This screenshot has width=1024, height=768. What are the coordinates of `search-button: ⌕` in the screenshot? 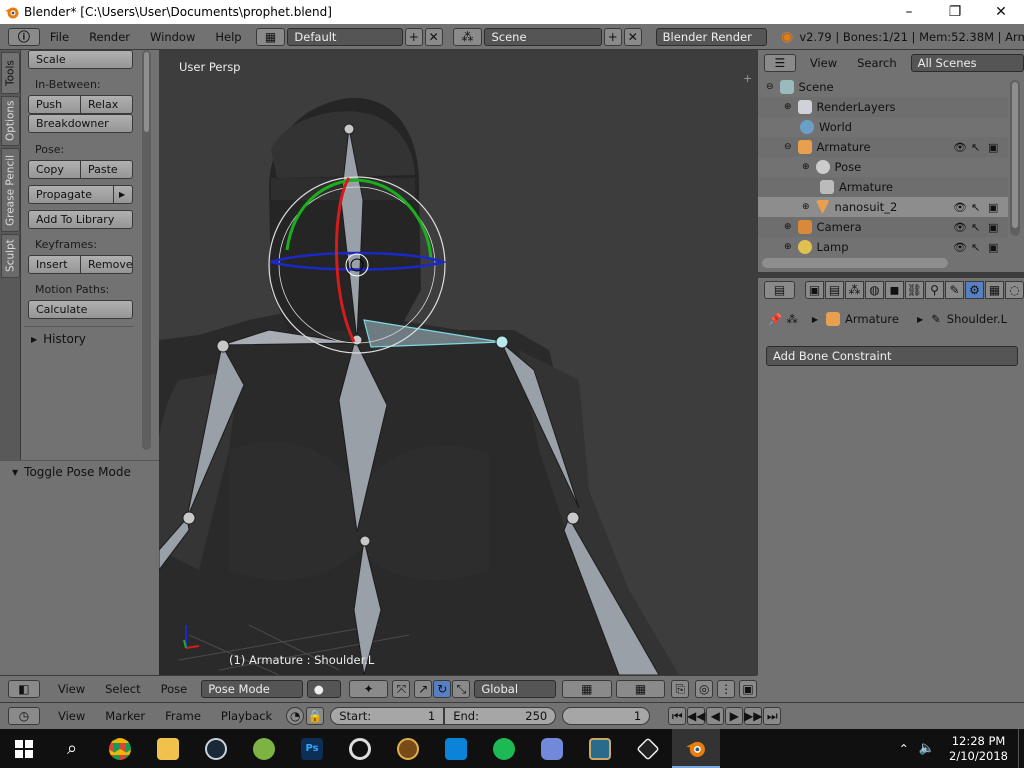 It's located at (72, 748).